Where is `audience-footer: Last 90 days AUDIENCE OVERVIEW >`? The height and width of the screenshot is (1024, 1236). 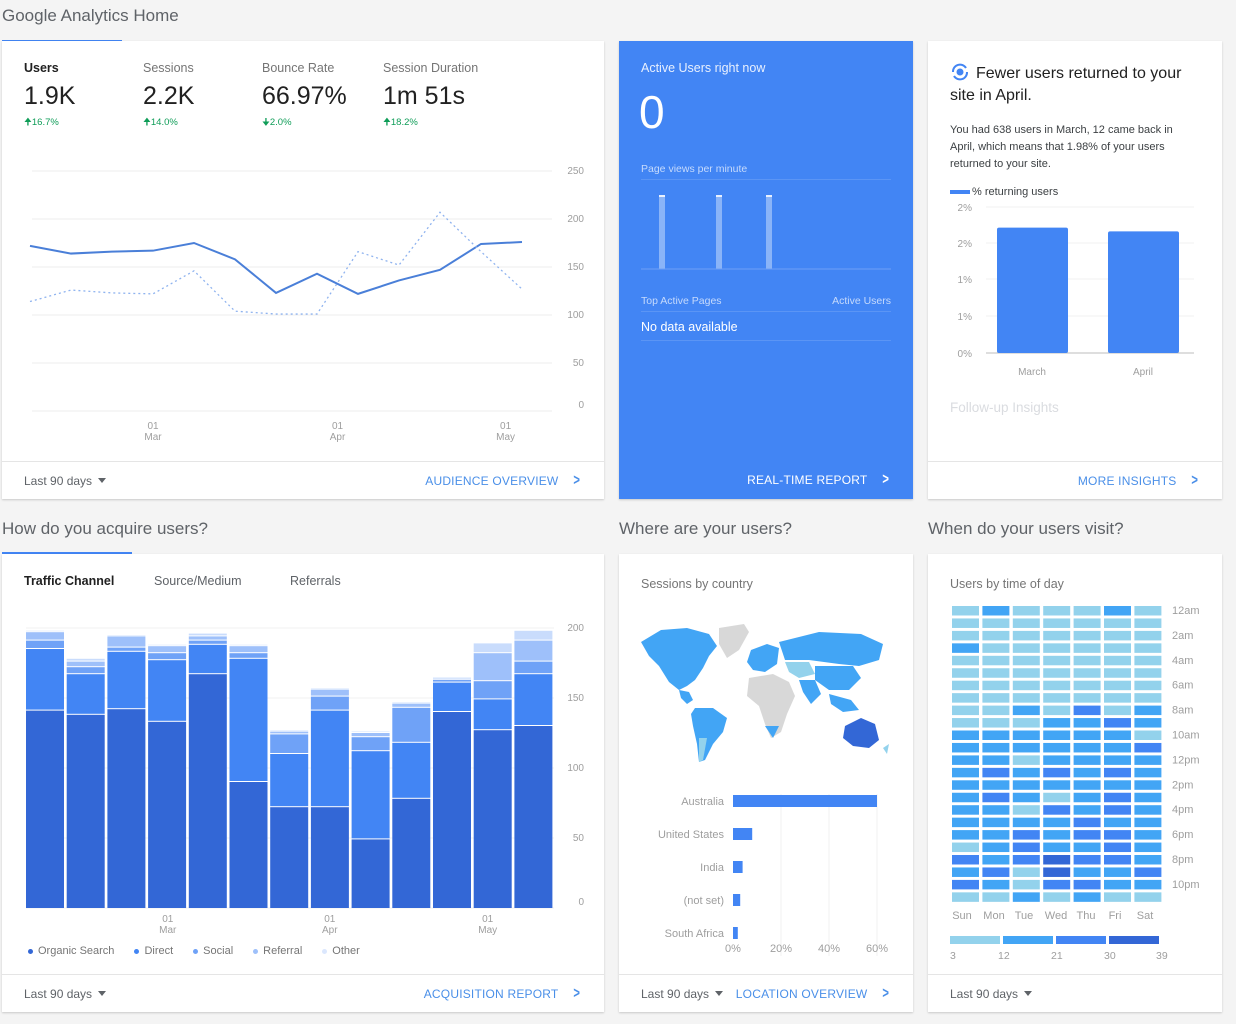 audience-footer: Last 90 days AUDIENCE OVERVIEW > is located at coordinates (303, 480).